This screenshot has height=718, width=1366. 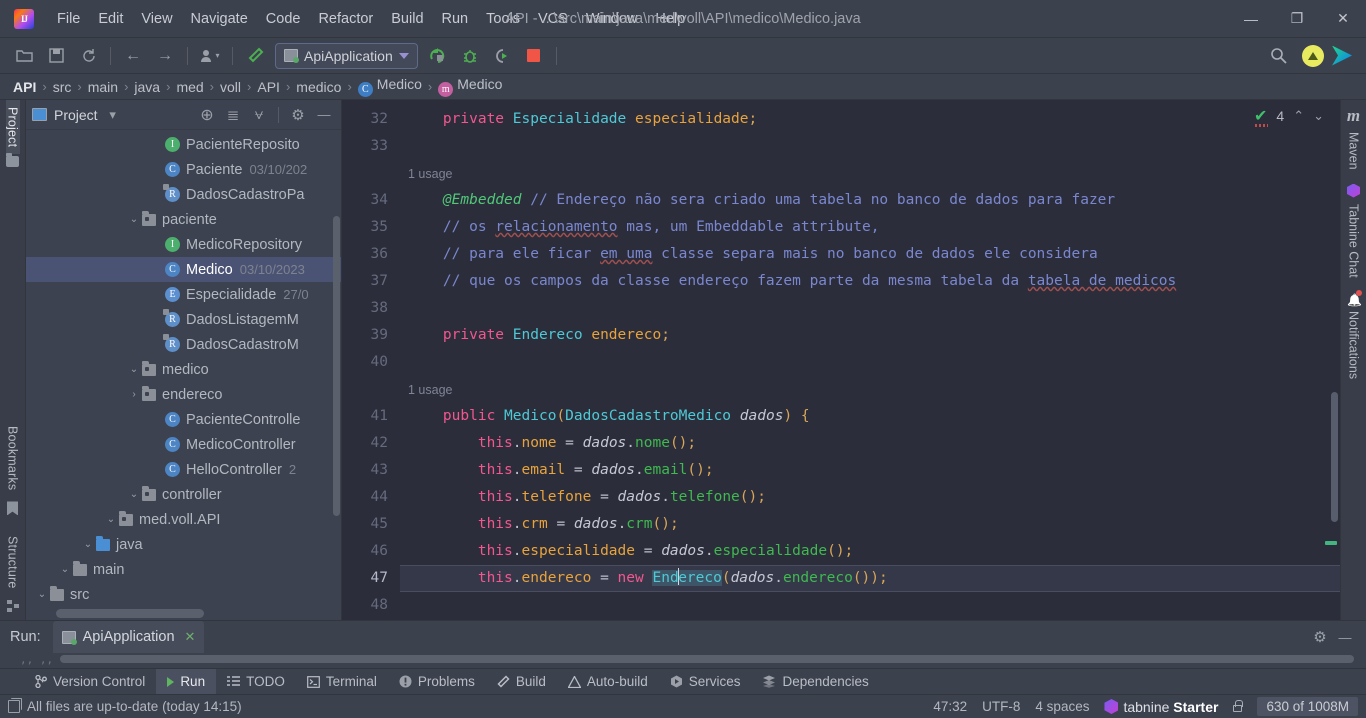 I want to click on gutter-line-38: 38, so click(x=371, y=308).